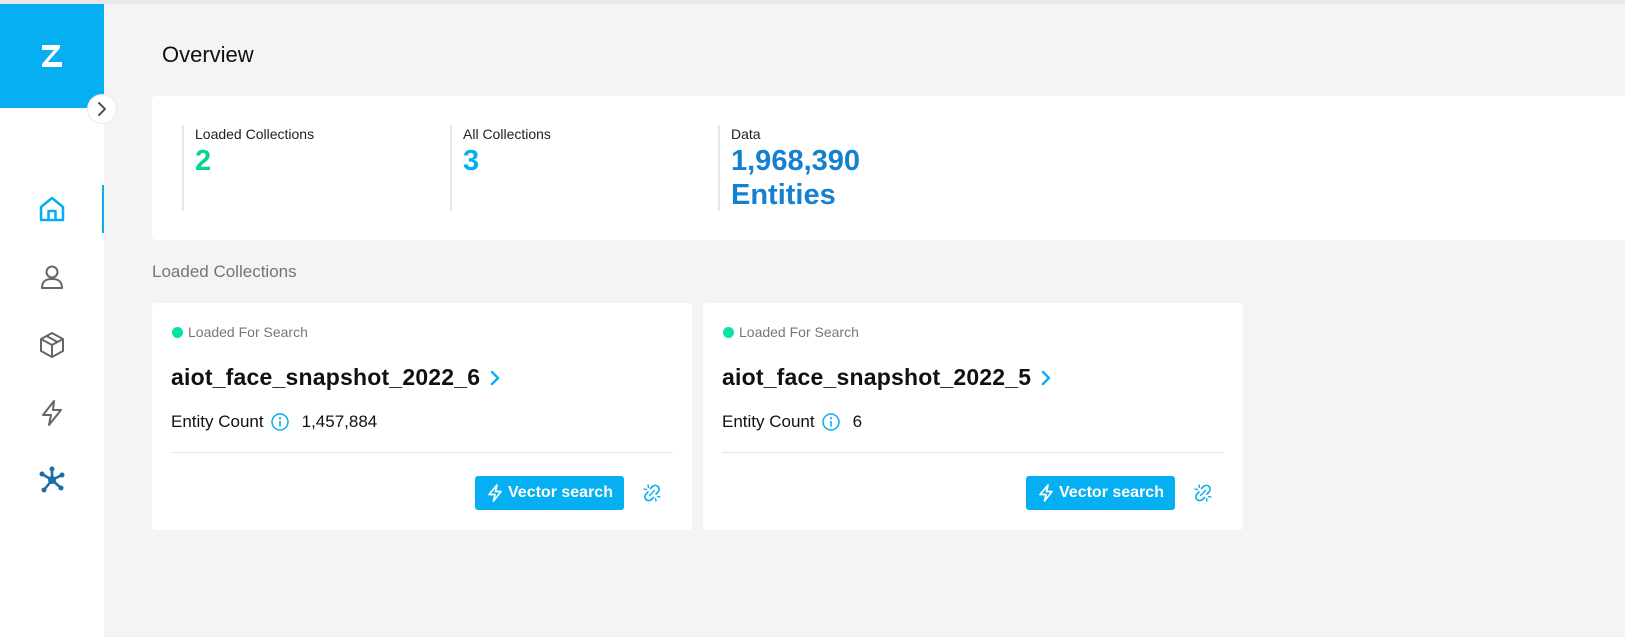 The width and height of the screenshot is (1625, 637). I want to click on stat-value: 2, so click(203, 161).